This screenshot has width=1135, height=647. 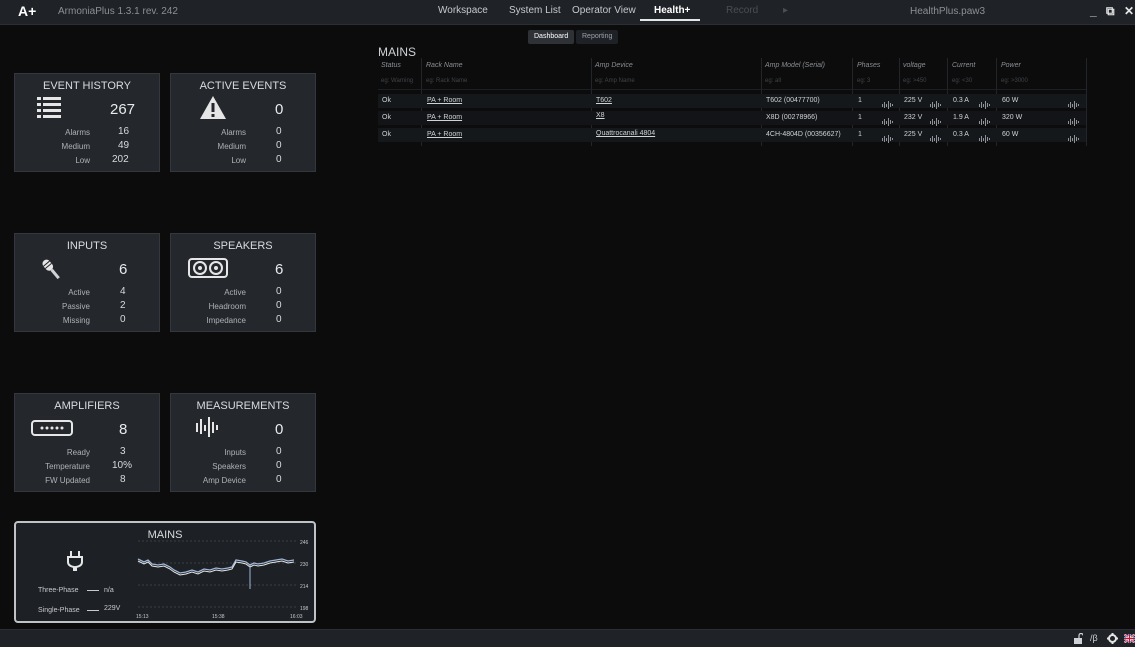 I want to click on menu-system-list: System List, so click(x=535, y=10).